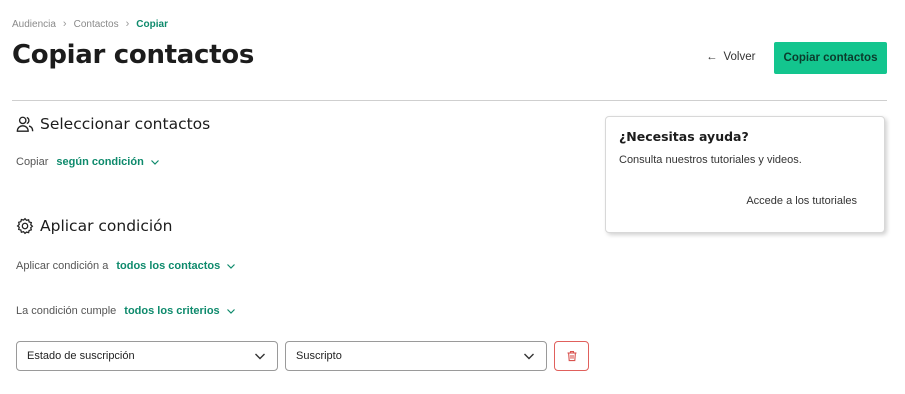  I want to click on back-button-label: Volver, so click(739, 57).